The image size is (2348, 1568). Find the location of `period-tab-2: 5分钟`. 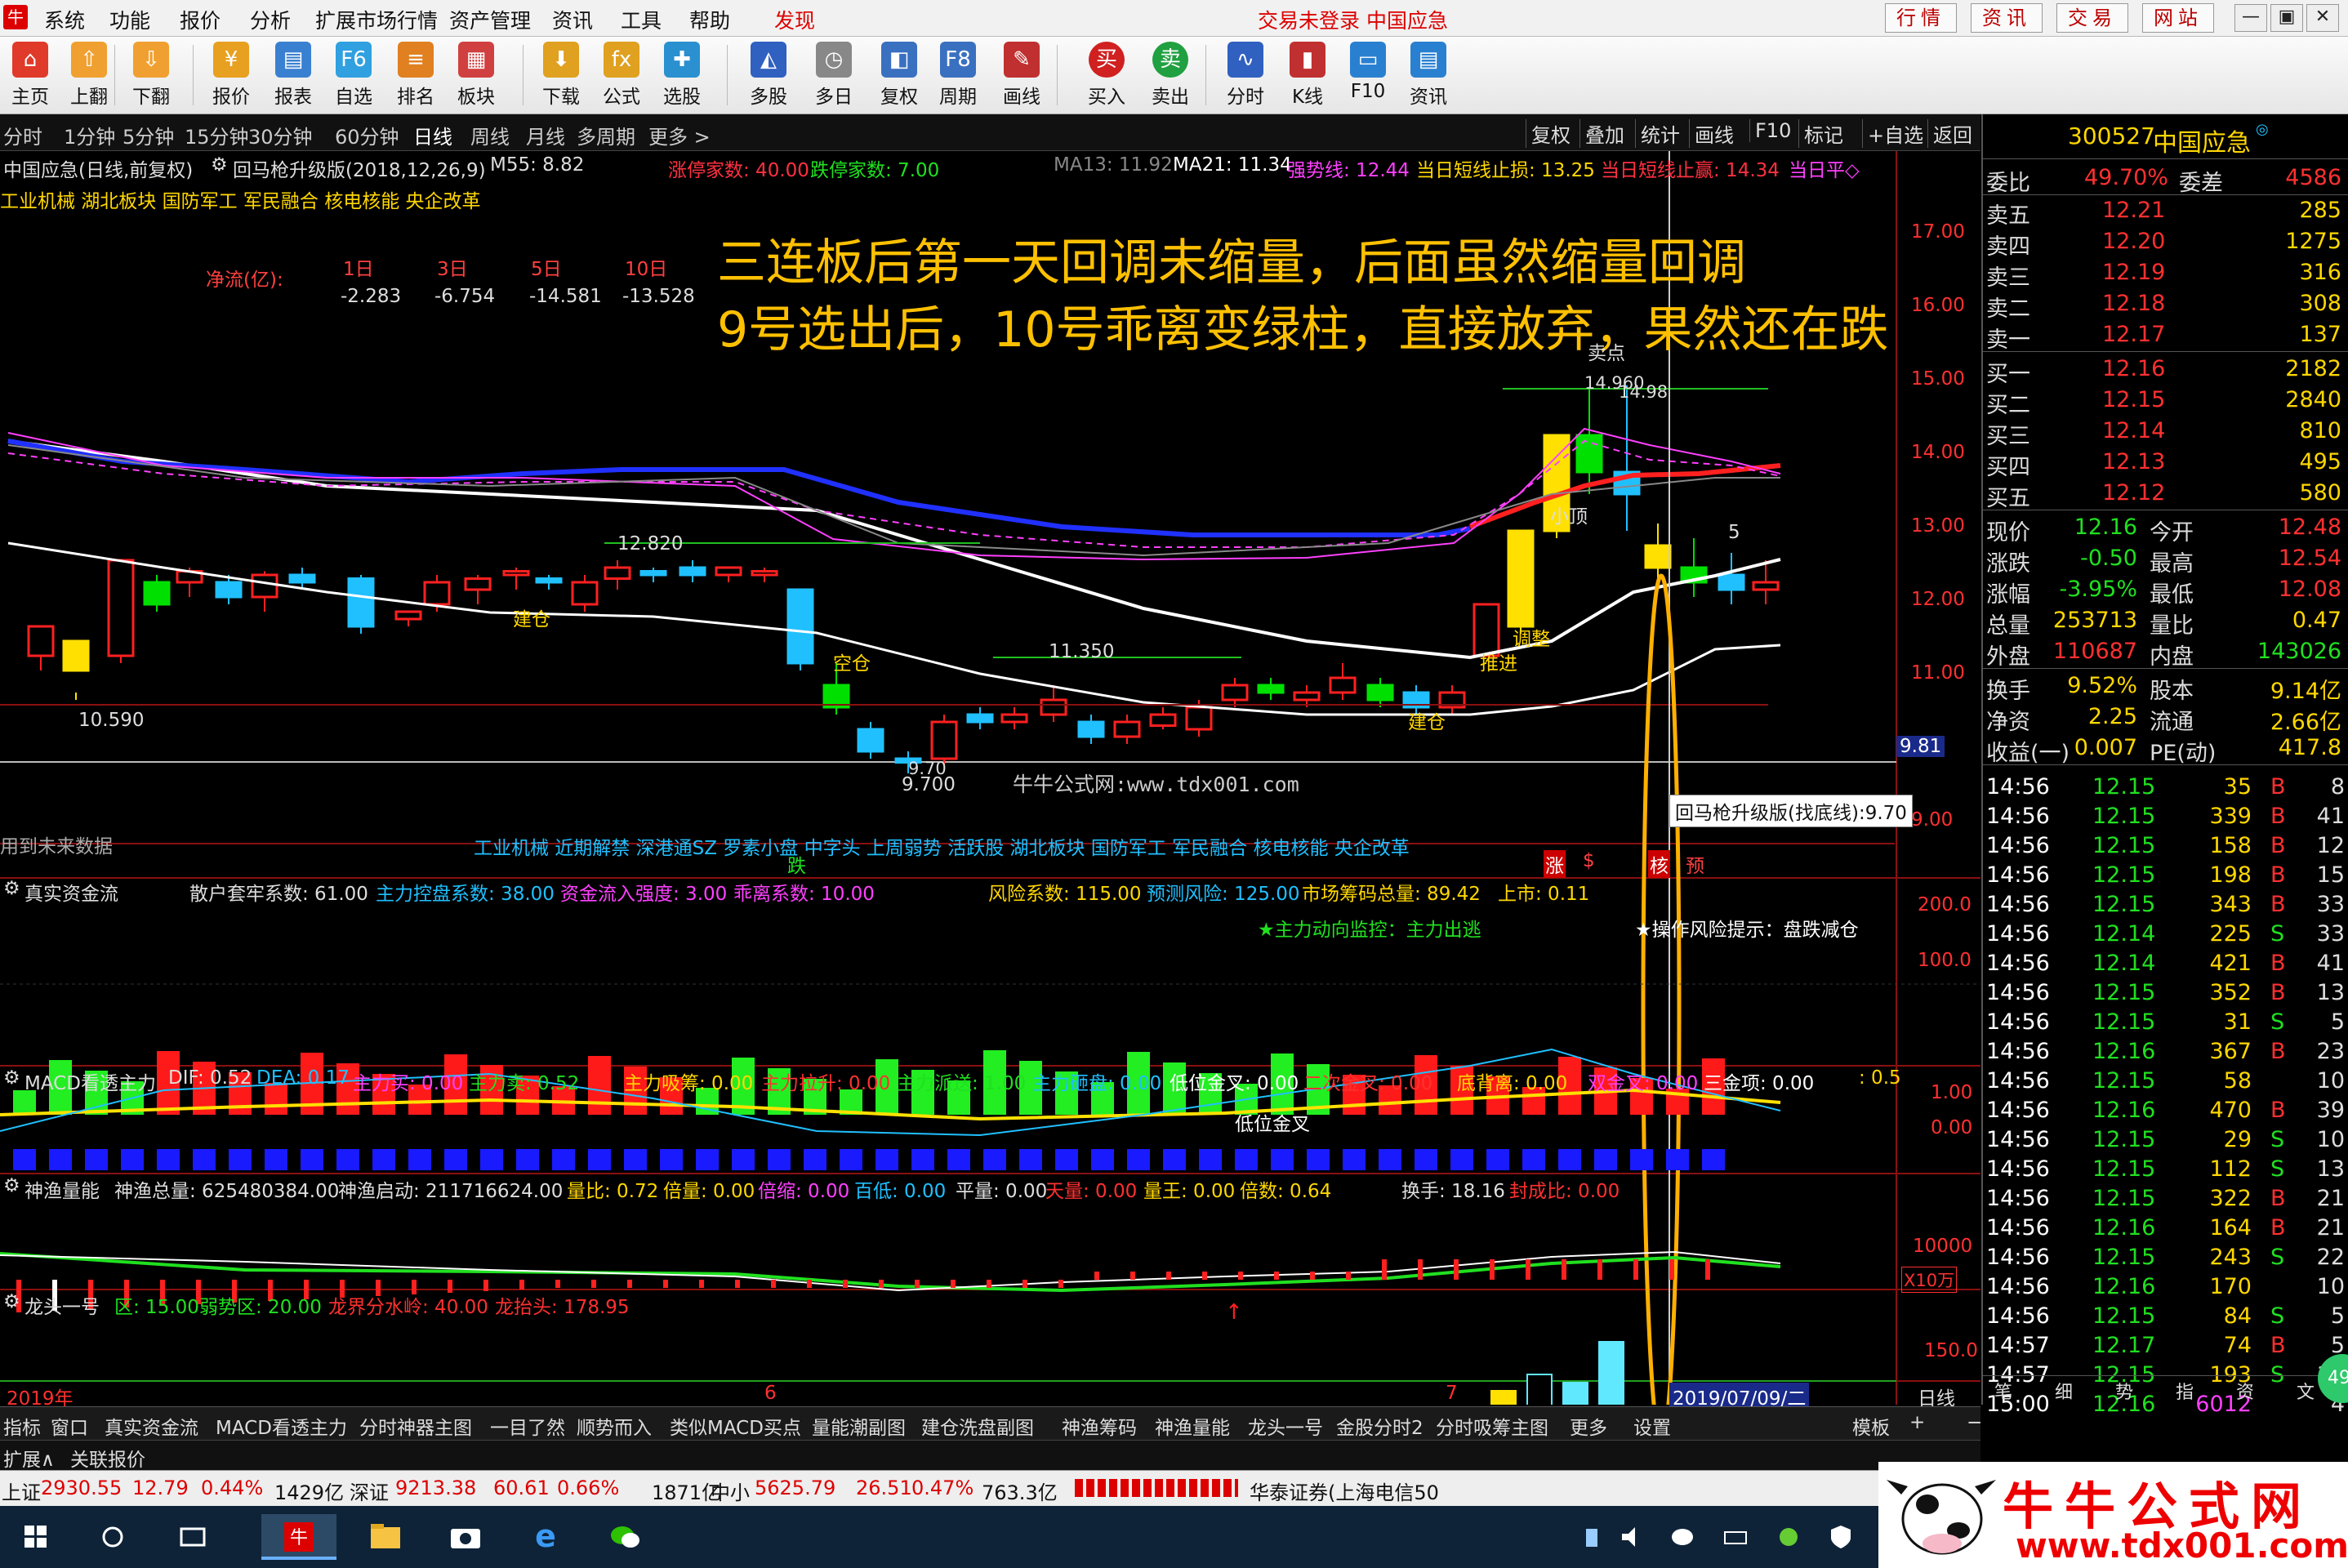

period-tab-2: 5分钟 is located at coordinates (148, 135).